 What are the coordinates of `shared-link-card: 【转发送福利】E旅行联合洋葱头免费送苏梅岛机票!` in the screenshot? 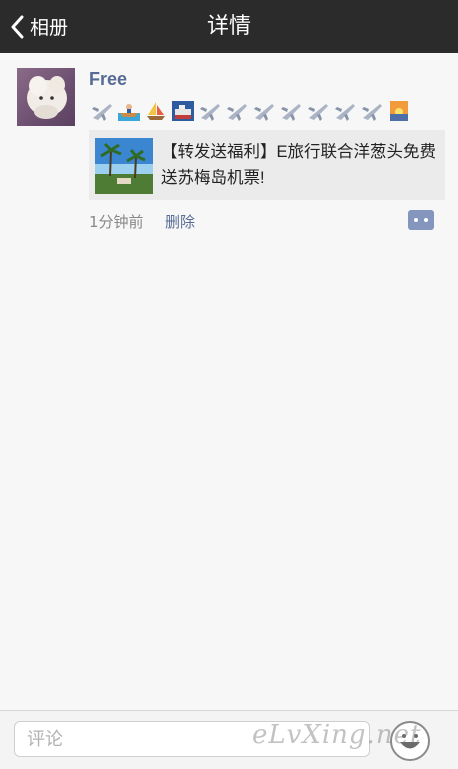 It's located at (267, 165).